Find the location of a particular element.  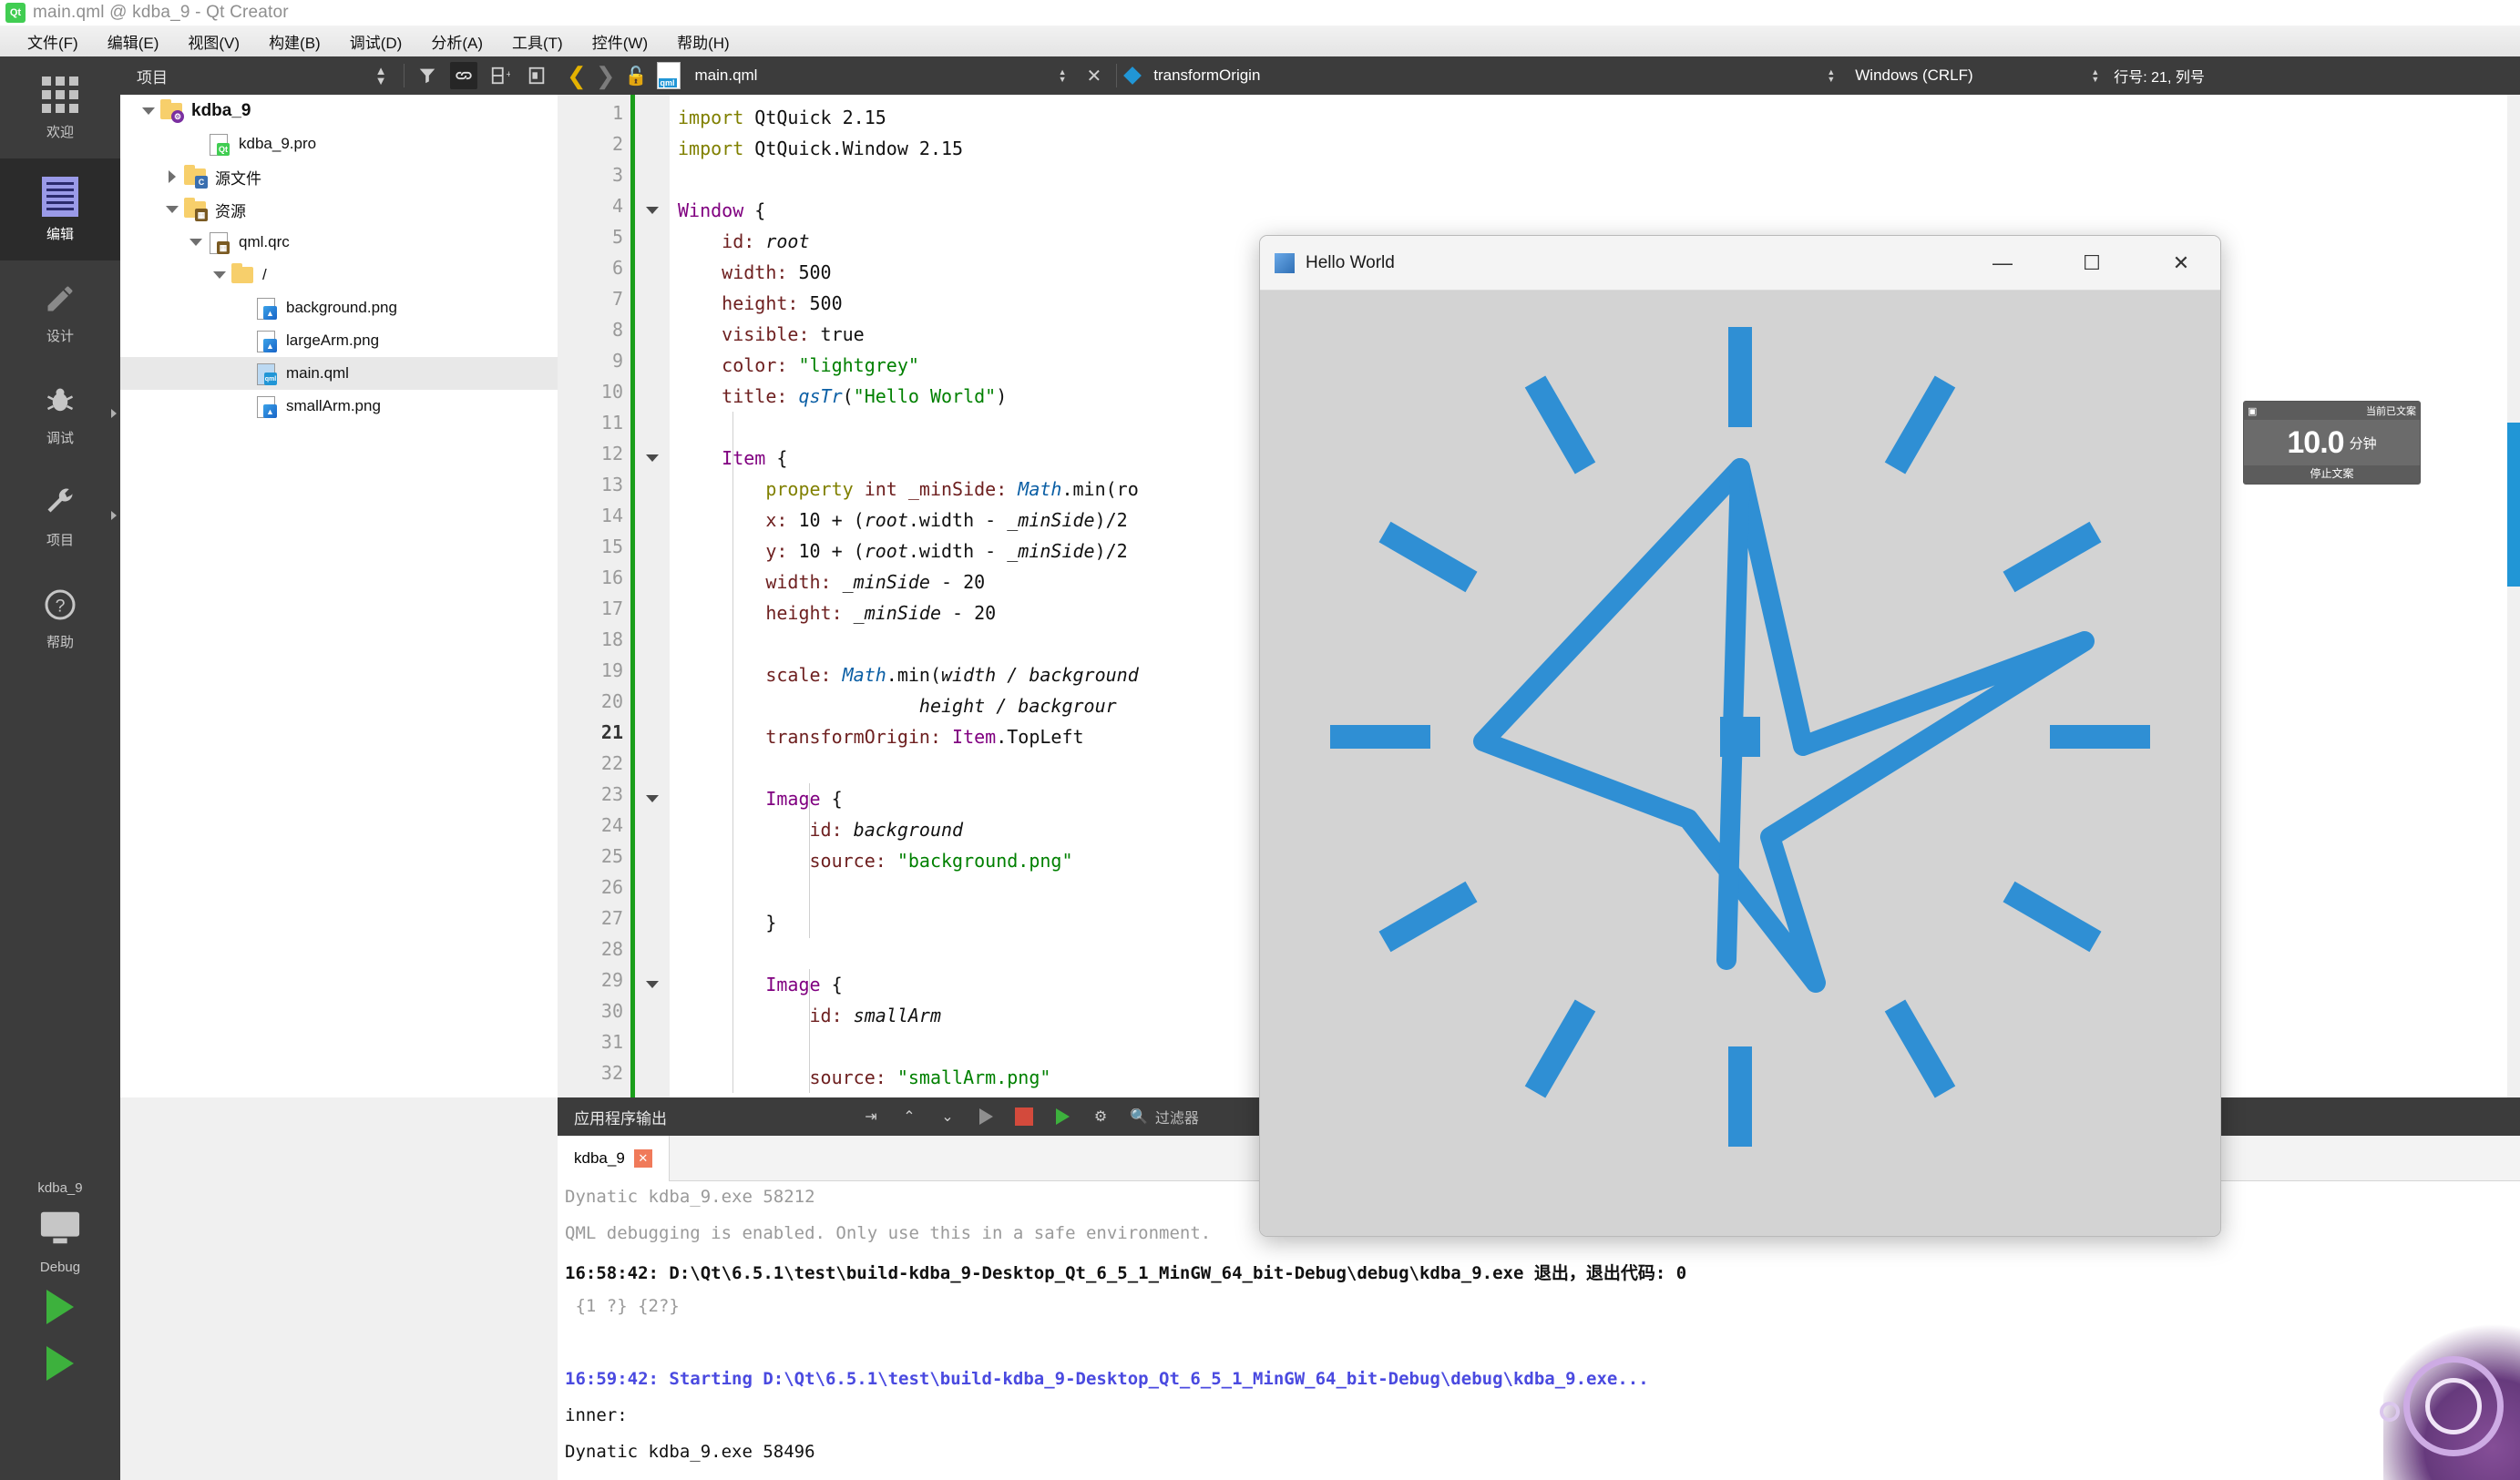

code-line: property int _minSide: Math .min(ro is located at coordinates (908, 490).